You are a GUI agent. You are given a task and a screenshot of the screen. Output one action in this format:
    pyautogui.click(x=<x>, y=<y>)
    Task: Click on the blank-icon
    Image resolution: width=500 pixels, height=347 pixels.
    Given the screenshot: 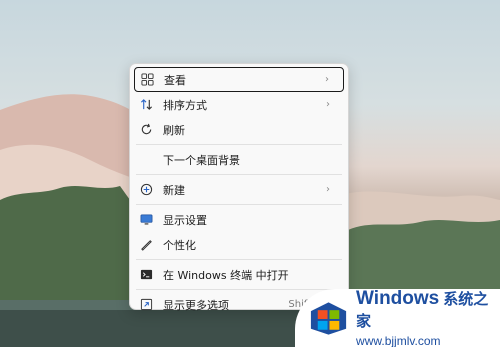 What is the action you would take?
    pyautogui.click(x=146, y=160)
    